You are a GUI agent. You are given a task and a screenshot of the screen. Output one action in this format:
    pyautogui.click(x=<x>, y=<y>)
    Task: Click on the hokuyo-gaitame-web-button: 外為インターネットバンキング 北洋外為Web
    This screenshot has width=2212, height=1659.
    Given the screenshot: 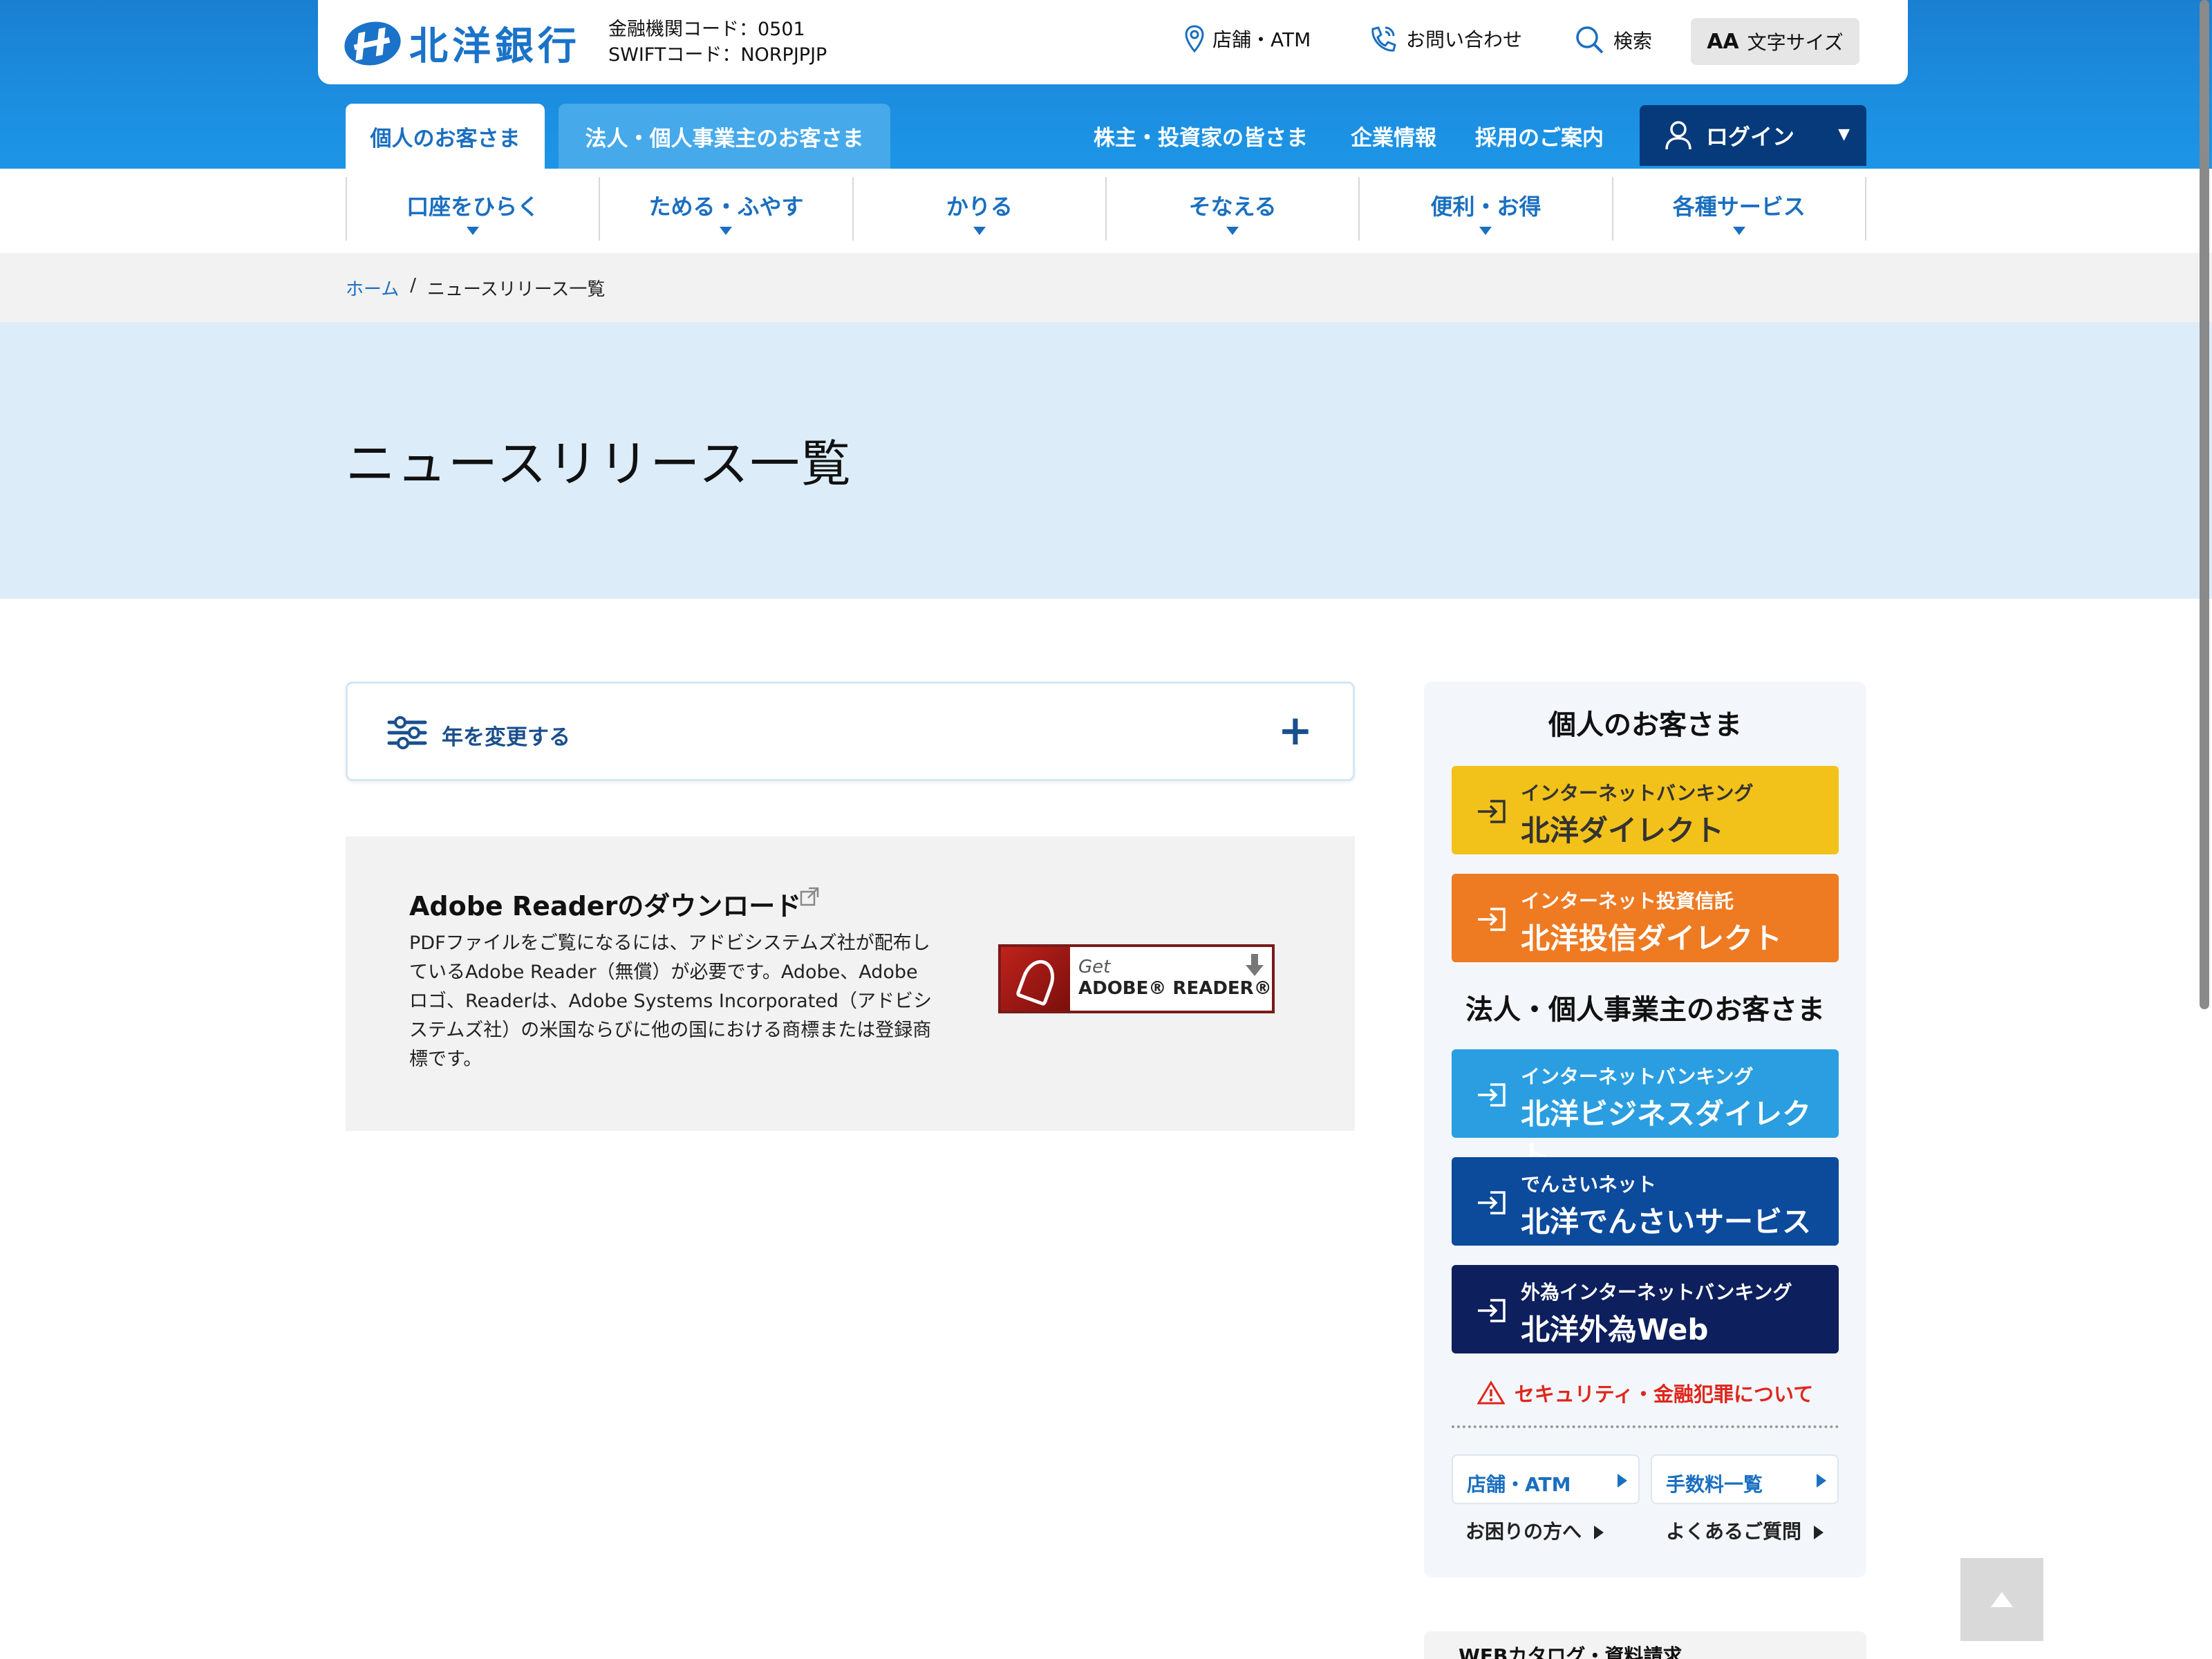 What is the action you would take?
    pyautogui.click(x=1645, y=1309)
    